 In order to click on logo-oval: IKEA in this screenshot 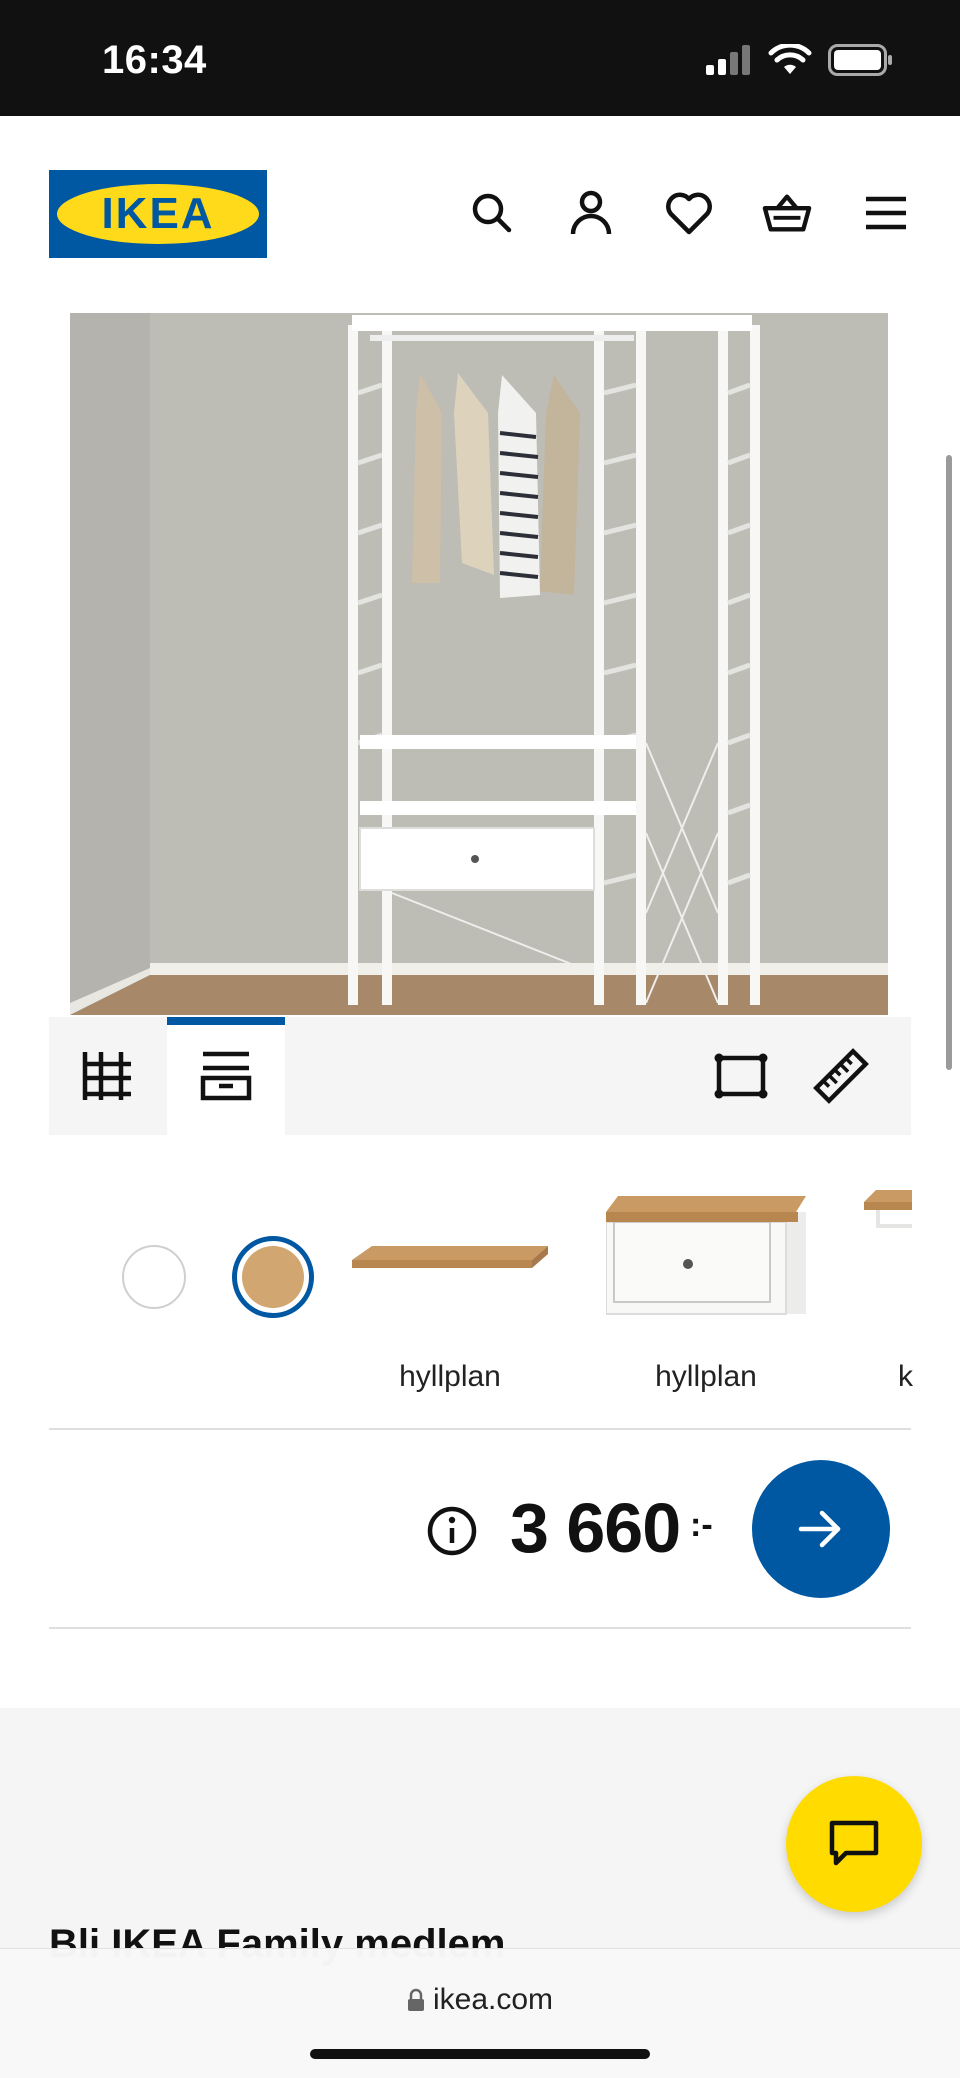, I will do `click(158, 214)`.